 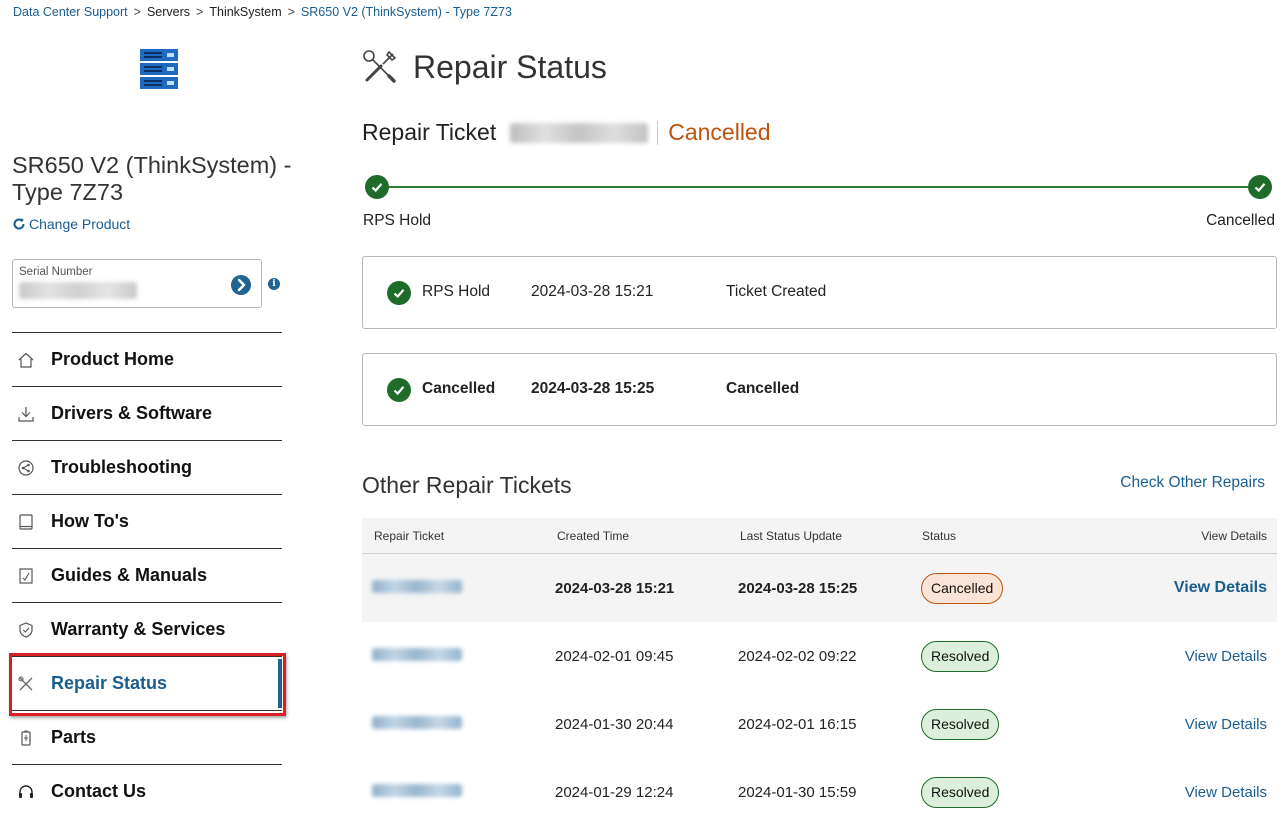 What do you see at coordinates (26, 521) in the screenshot?
I see `book-icon` at bounding box center [26, 521].